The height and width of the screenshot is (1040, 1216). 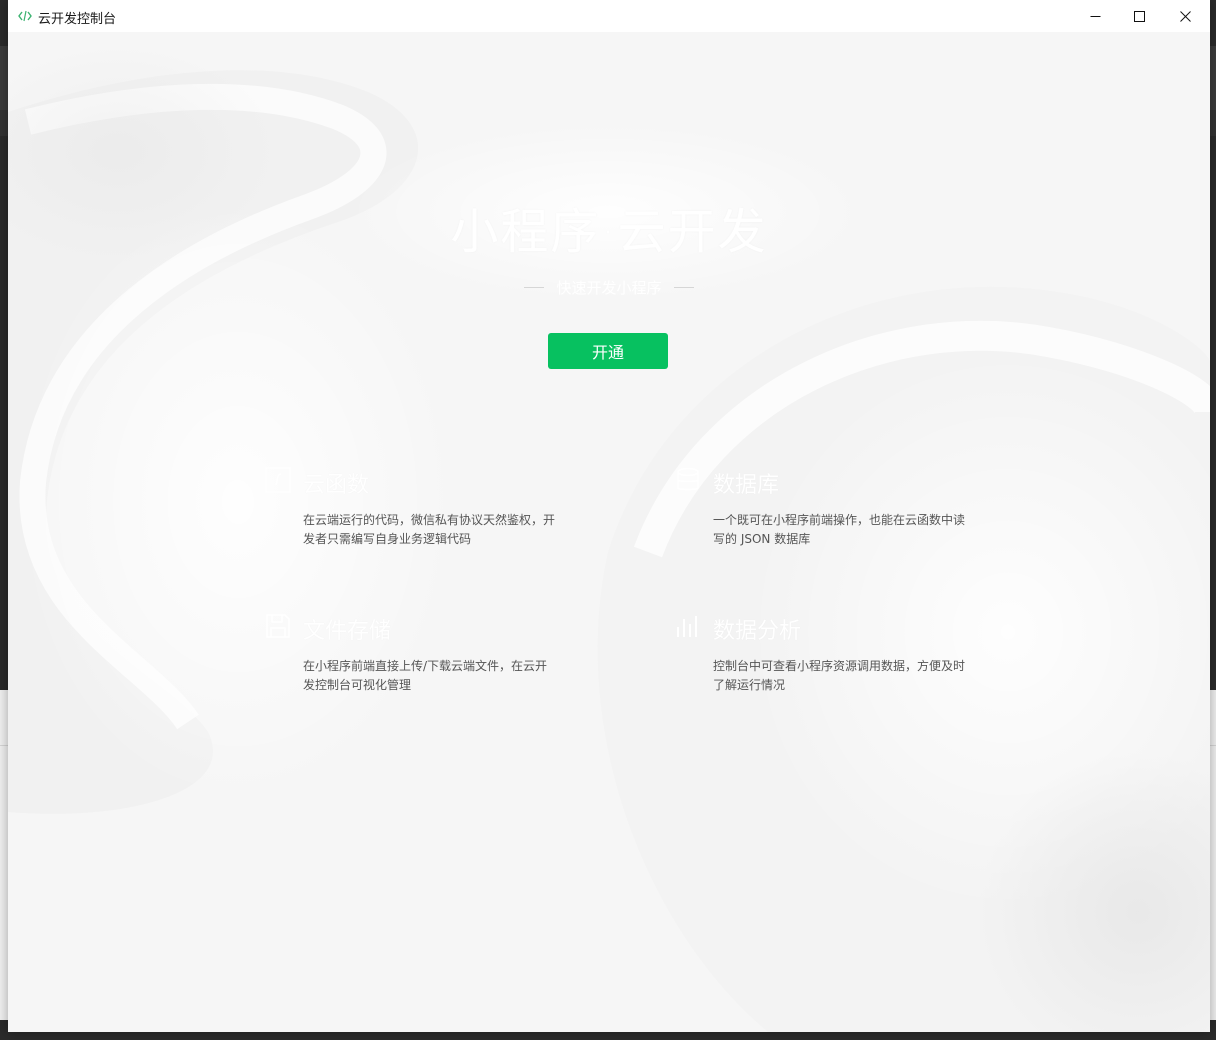 I want to click on maximize-button, so click(x=1139, y=16).